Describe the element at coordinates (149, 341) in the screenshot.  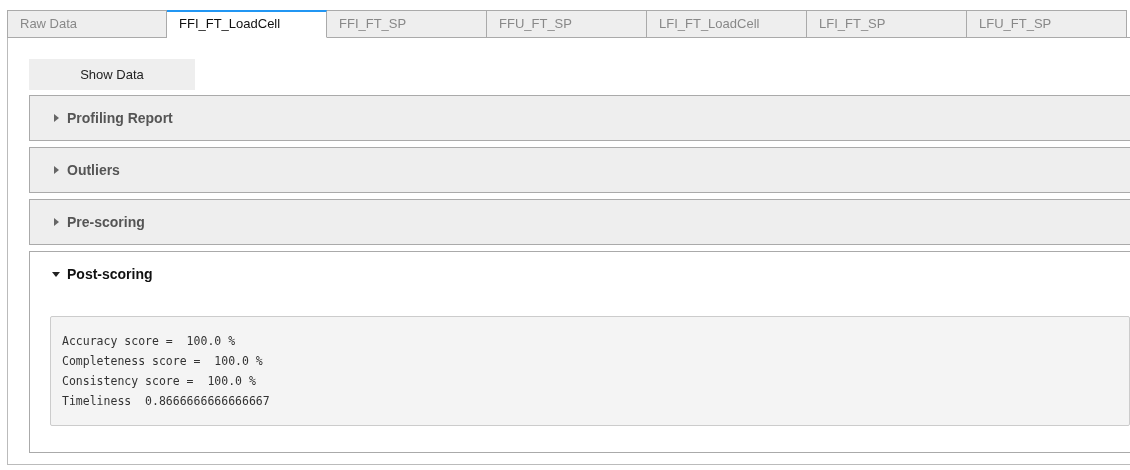
I see `output-line: Accuracy score = 100.0 %` at that location.